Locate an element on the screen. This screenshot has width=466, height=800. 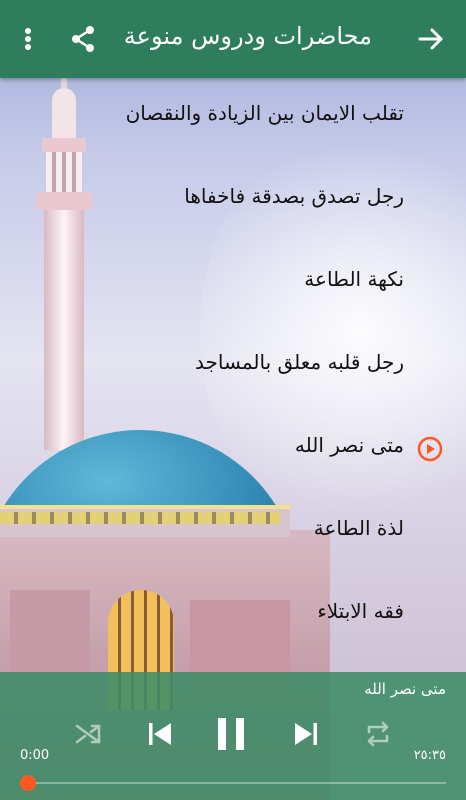
skip-previous-icon is located at coordinates (160, 734).